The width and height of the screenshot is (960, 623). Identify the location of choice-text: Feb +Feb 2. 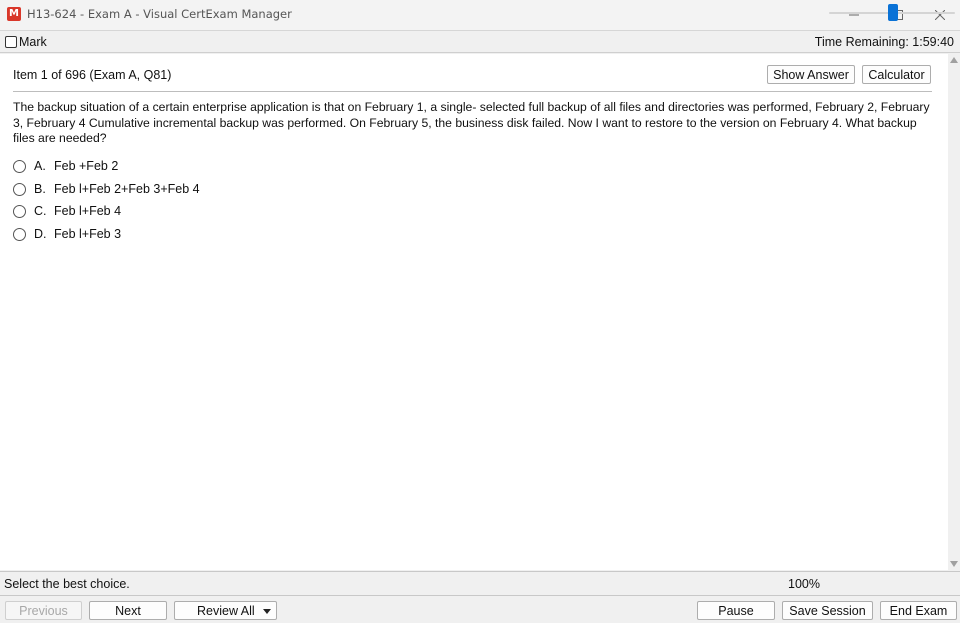
(86, 166).